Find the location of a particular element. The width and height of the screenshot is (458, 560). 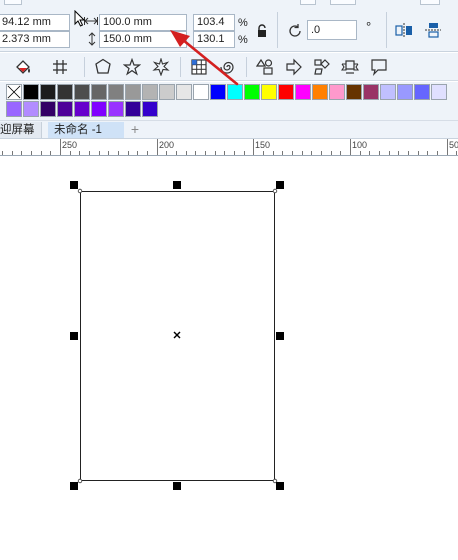

complex-star-tool-icon is located at coordinates (161, 67).